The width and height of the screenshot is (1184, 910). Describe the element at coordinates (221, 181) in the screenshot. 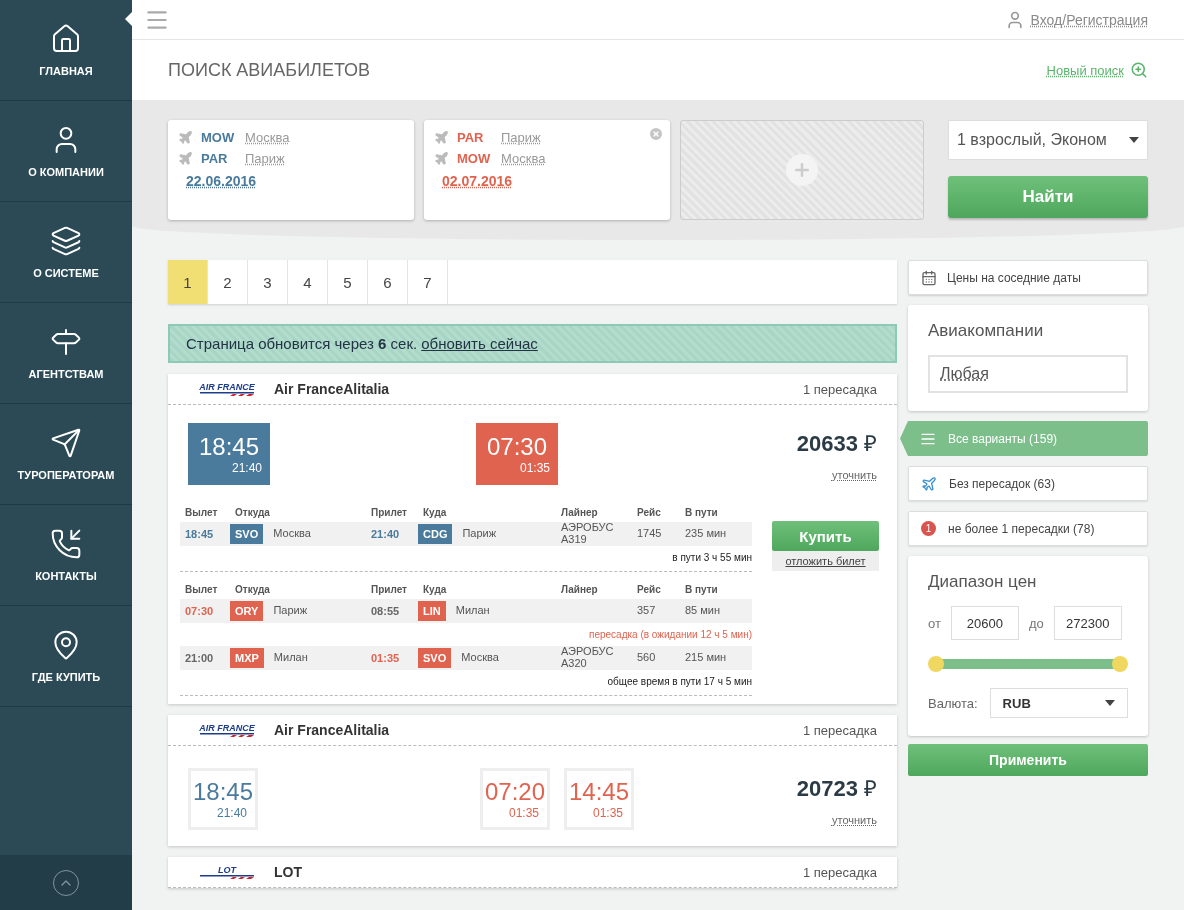

I see `date-link: 22.06.2016` at that location.